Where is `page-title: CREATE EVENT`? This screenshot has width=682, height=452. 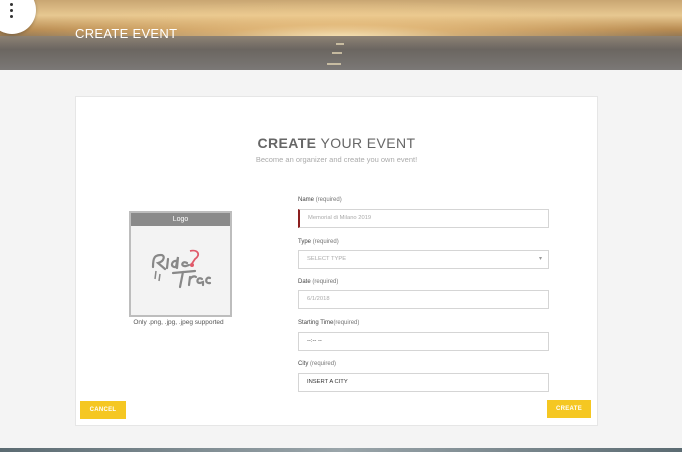 page-title: CREATE EVENT is located at coordinates (126, 33).